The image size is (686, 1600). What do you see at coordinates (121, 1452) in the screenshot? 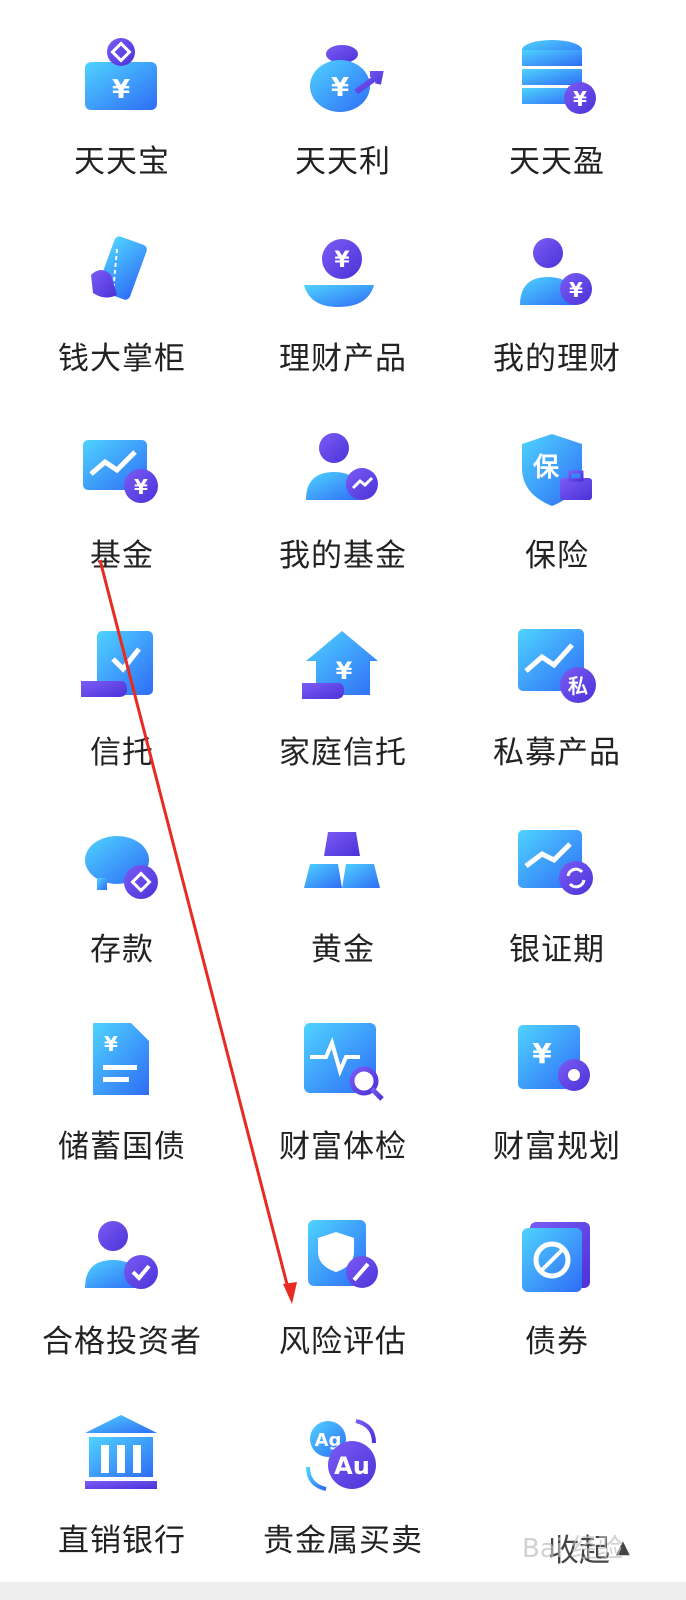
I see `bank-icon` at bounding box center [121, 1452].